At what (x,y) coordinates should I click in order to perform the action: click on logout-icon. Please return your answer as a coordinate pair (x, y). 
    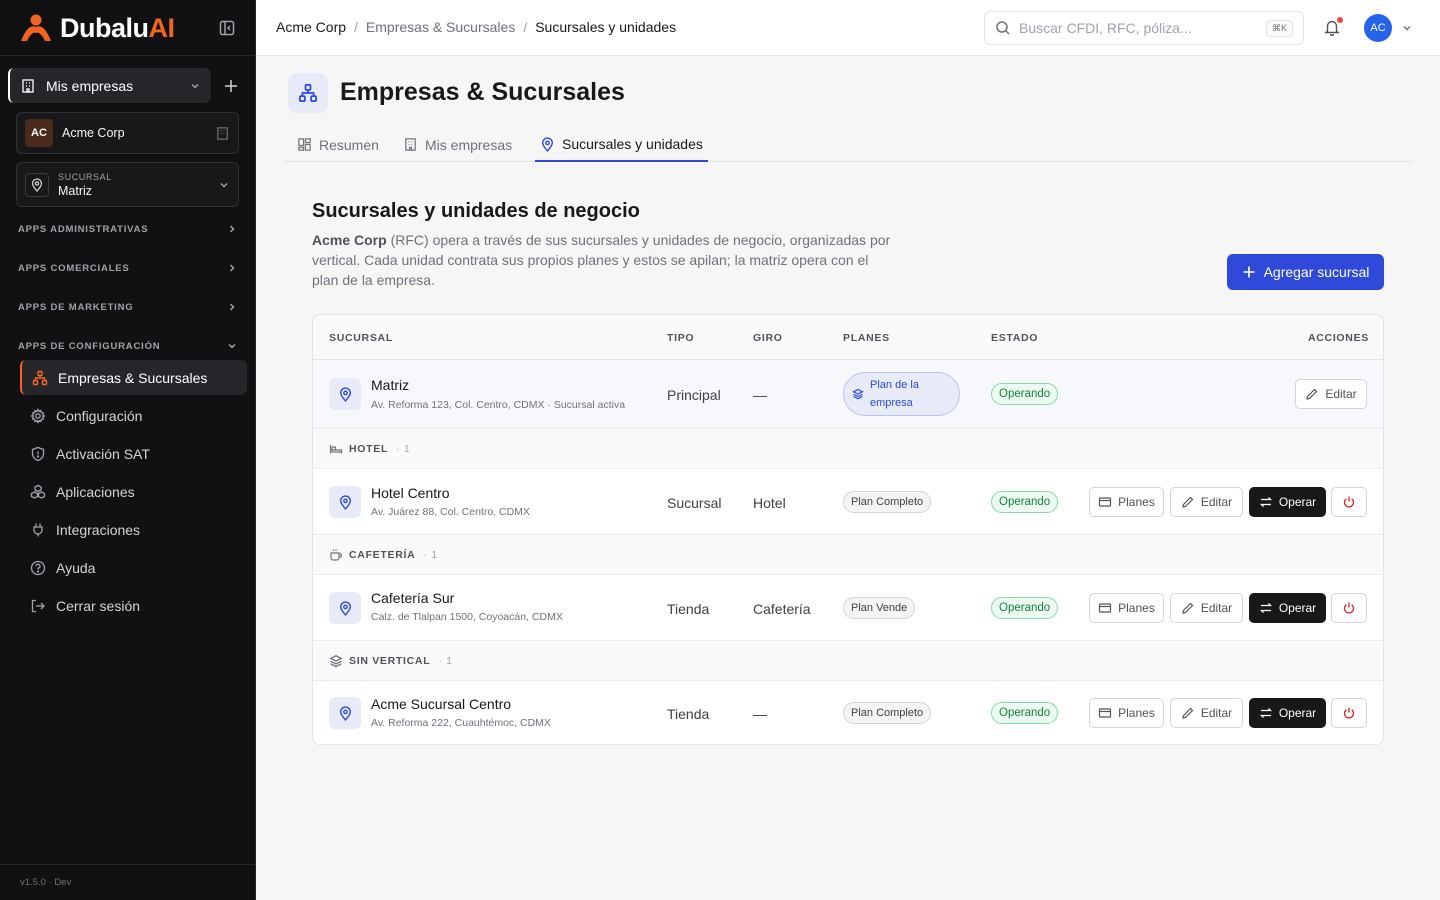
    Looking at the image, I should click on (38, 605).